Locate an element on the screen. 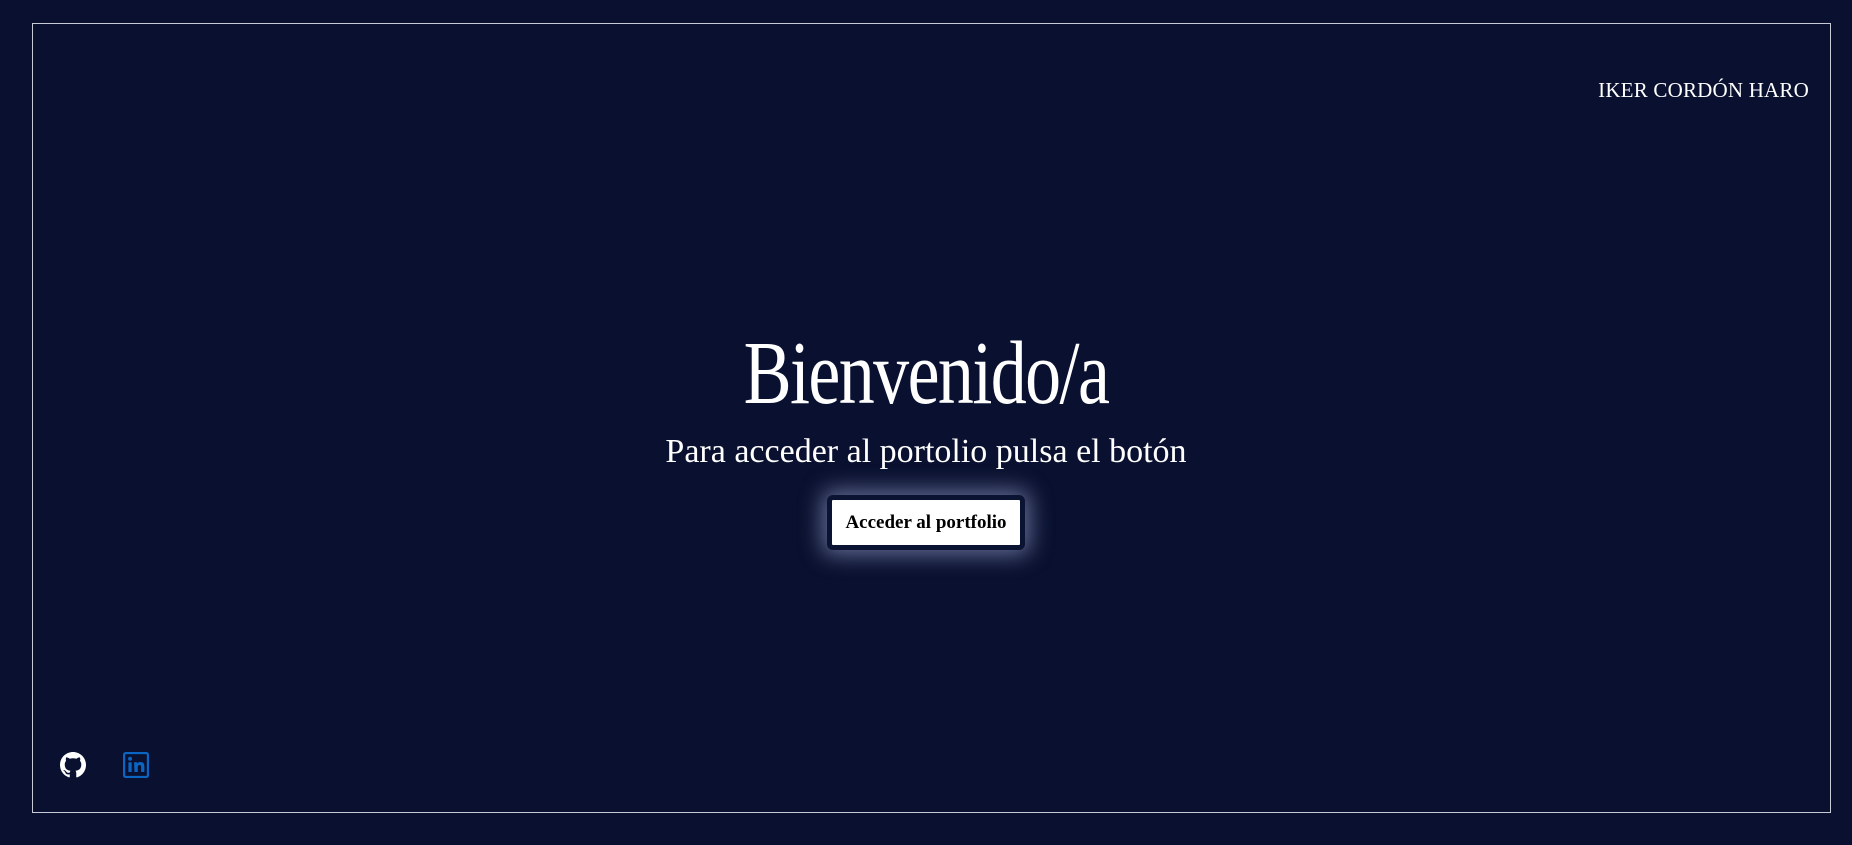 This screenshot has height=845, width=1852. hero-title: Bienvenido/a is located at coordinates (926, 373).